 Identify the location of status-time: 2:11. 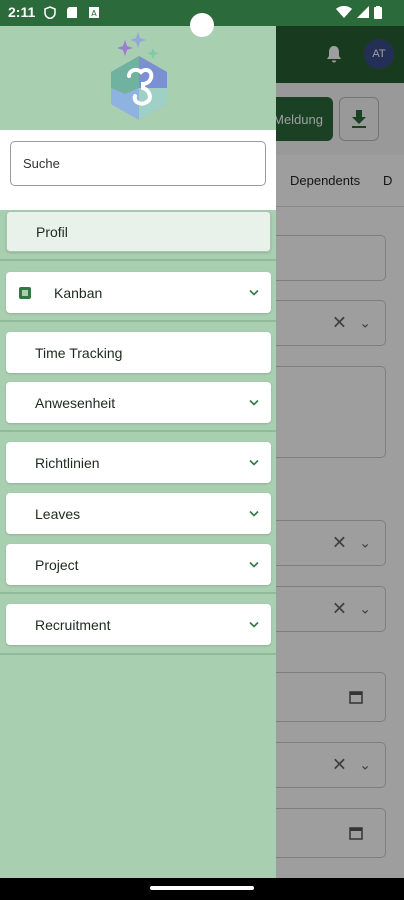
(22, 12).